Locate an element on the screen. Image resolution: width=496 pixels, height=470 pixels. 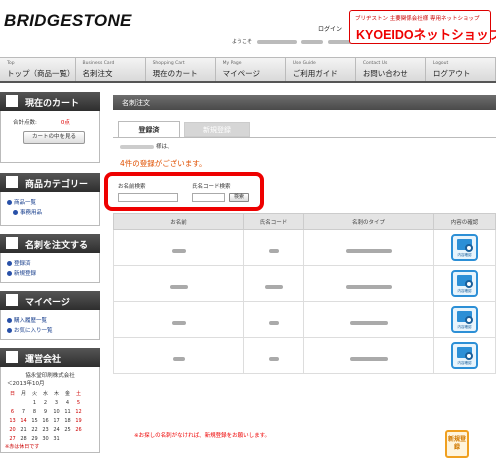
panel-title: 運営会社 is located at coordinates (43, 360).